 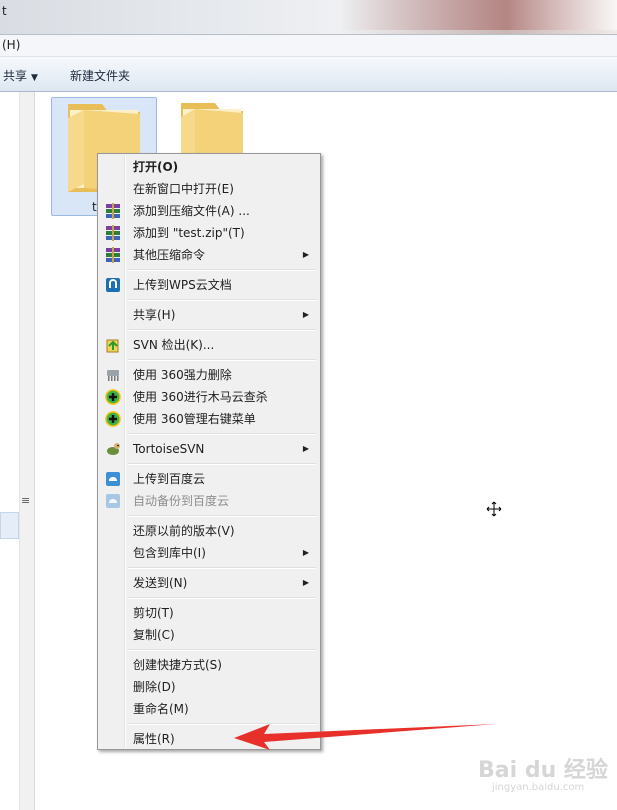 I want to click on context-menu-item-label: 还原以前的版本(V), so click(x=184, y=531).